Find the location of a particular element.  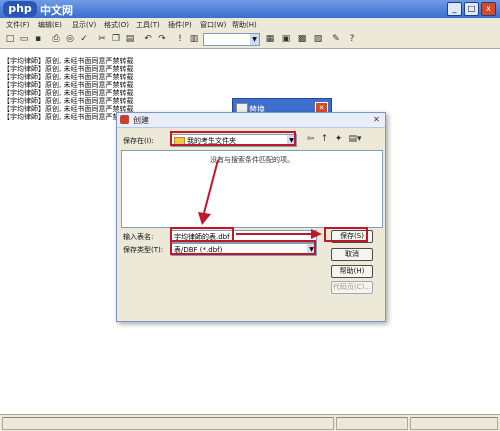

right-arrow-head is located at coordinates (316, 234).